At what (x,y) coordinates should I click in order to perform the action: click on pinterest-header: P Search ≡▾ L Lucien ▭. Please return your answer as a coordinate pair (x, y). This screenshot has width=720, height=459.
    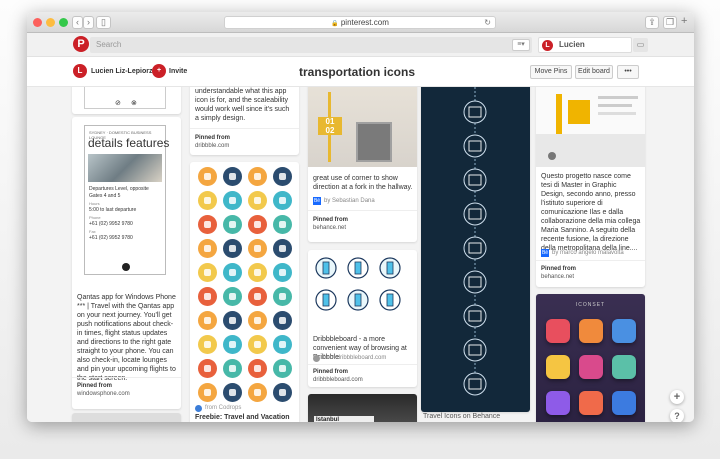
    Looking at the image, I should click on (360, 45).